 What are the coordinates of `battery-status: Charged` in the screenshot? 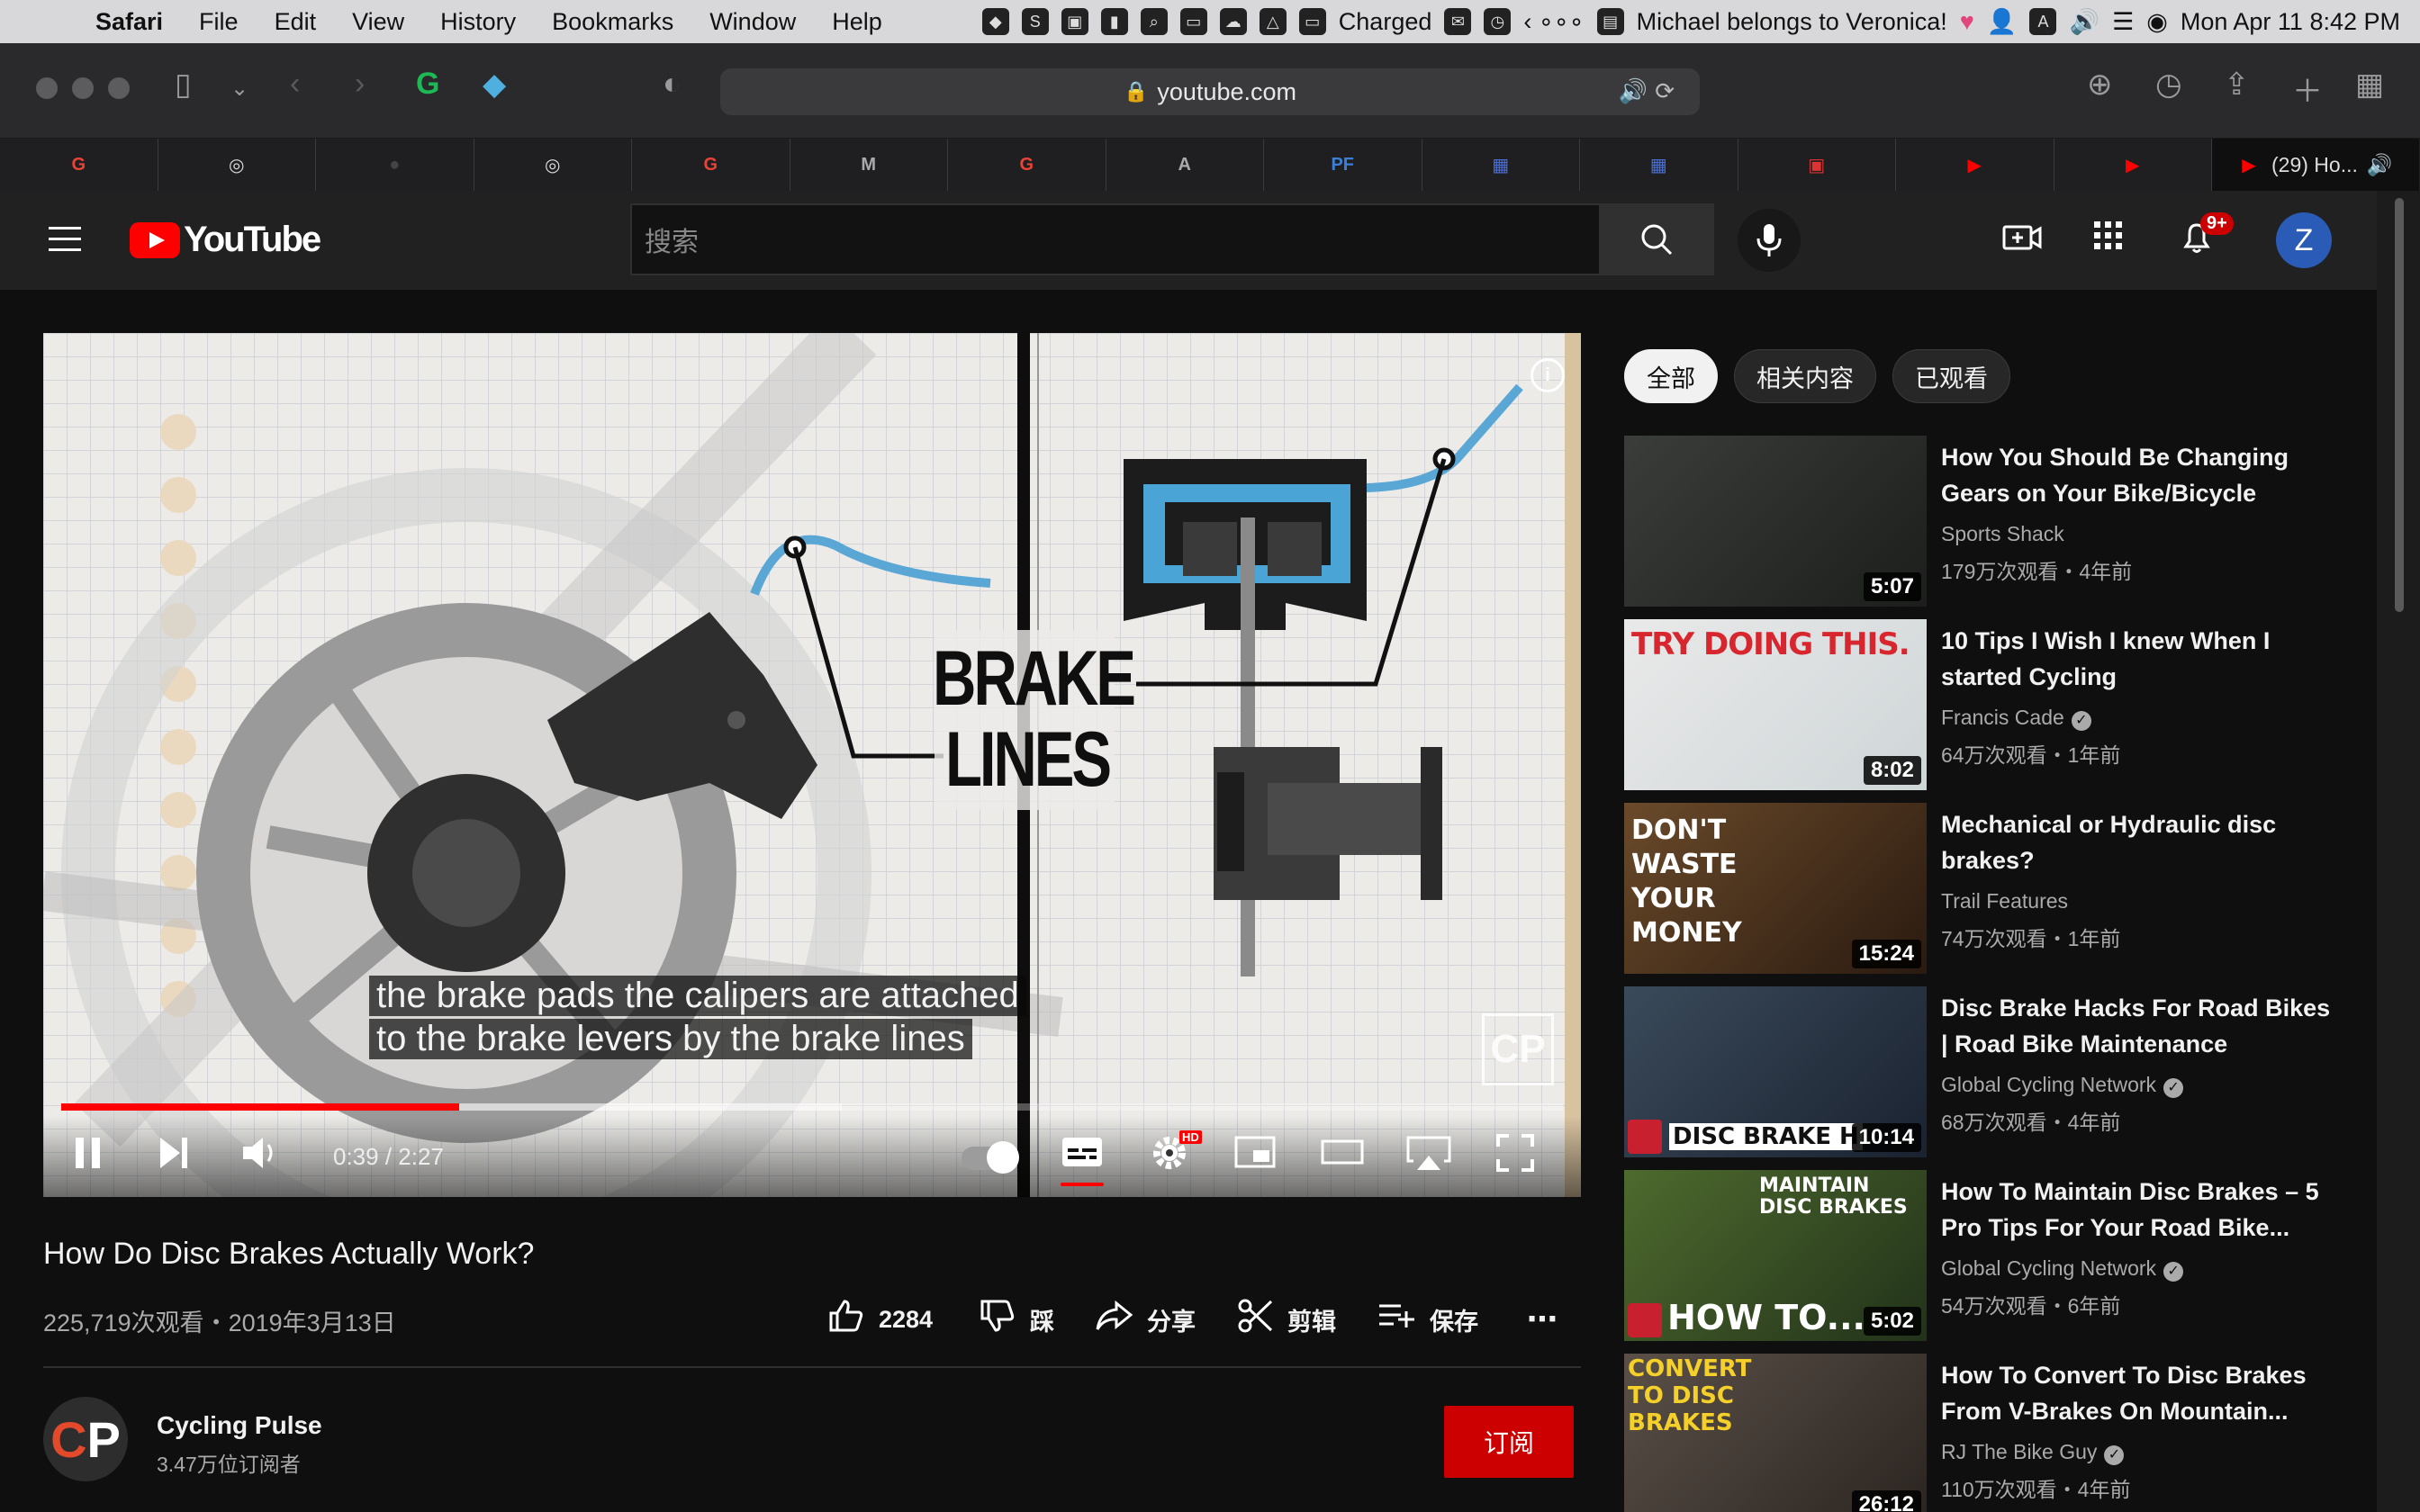 It's located at (1385, 22).